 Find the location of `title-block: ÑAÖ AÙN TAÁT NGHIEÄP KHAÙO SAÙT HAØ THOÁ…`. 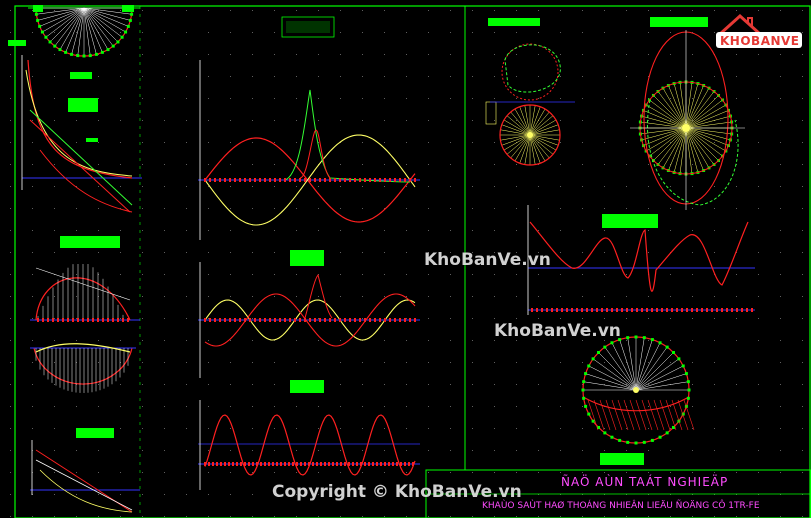

title-block: ÑAÖ AÙN TAÁT NGHIEÄP KHAÙO SAÙT HAØ THOÁ… is located at coordinates (618, 494).